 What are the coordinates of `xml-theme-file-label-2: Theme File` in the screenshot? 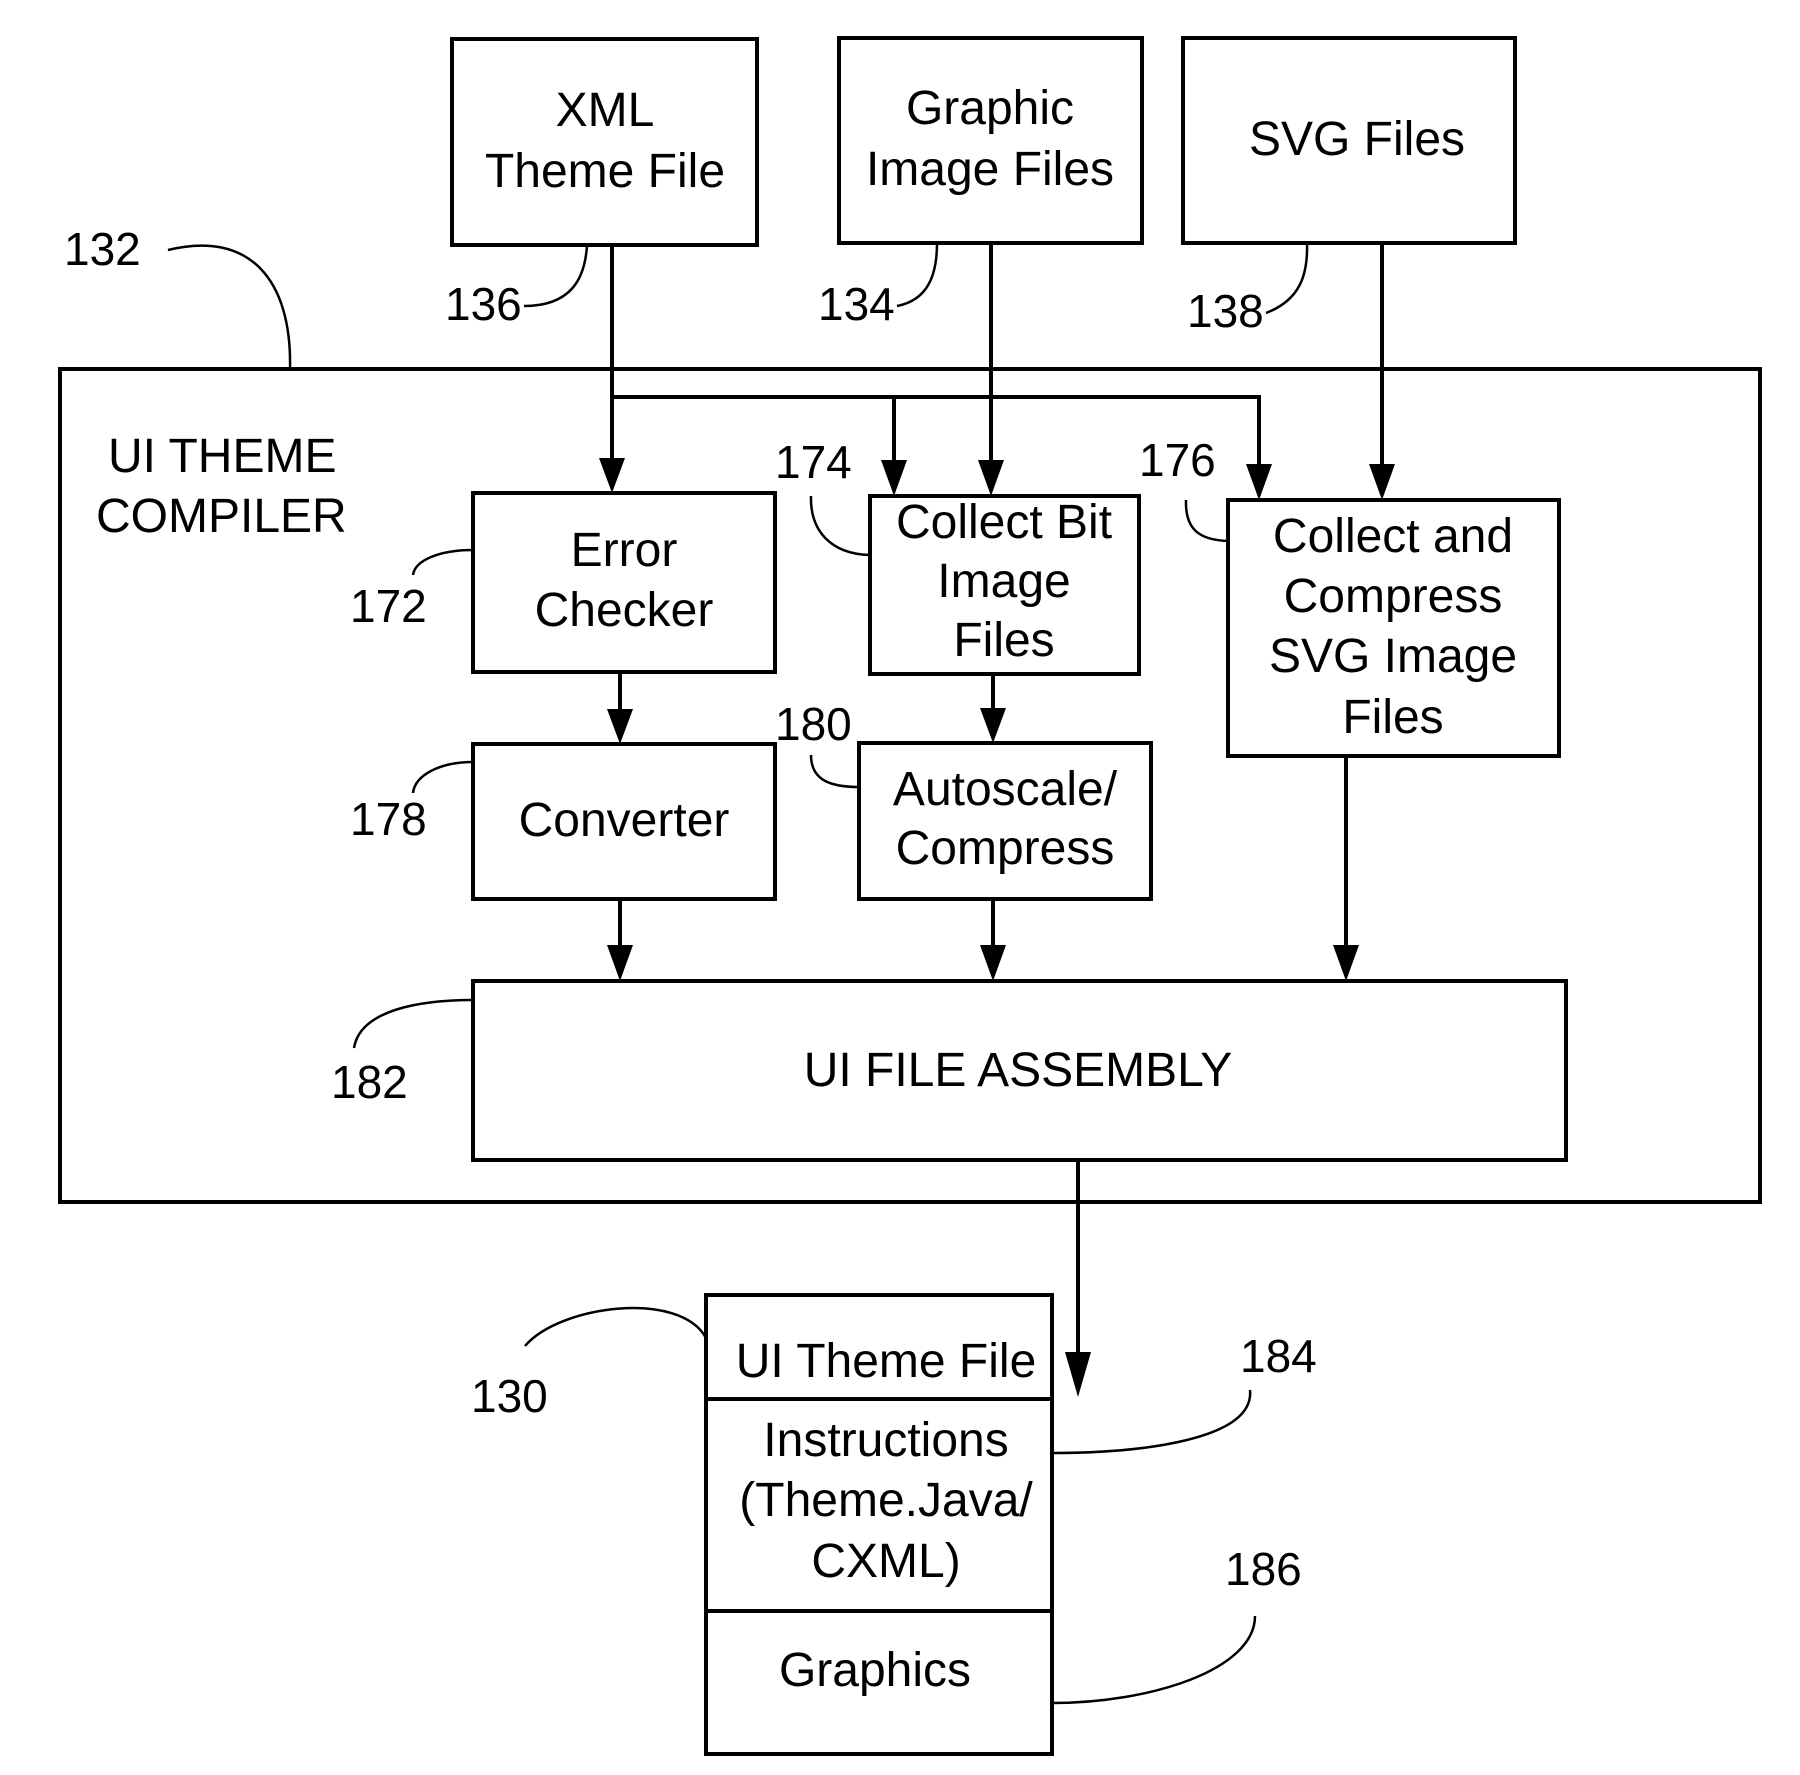 It's located at (605, 171).